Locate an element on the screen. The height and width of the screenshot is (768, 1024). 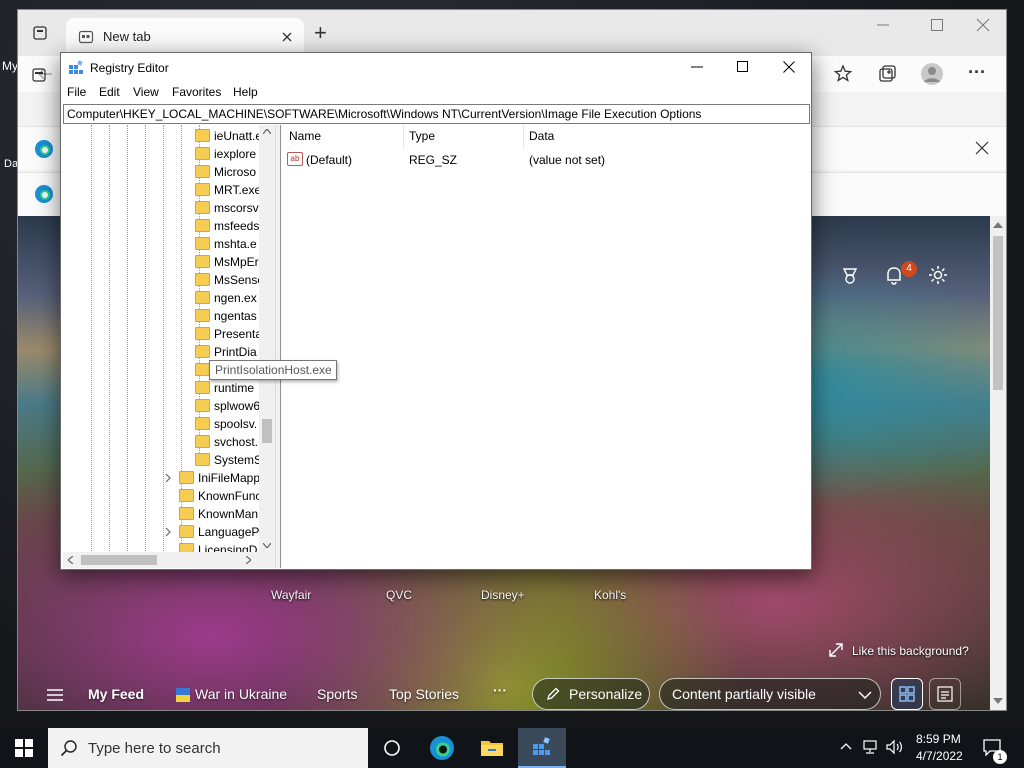
hamburger-menu-icon is located at coordinates (55, 695).